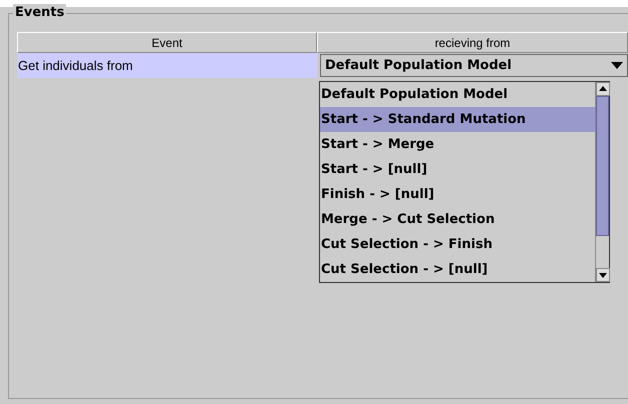 The height and width of the screenshot is (404, 628). What do you see at coordinates (457, 169) in the screenshot?
I see `dropdown-item: Start - > [null]` at bounding box center [457, 169].